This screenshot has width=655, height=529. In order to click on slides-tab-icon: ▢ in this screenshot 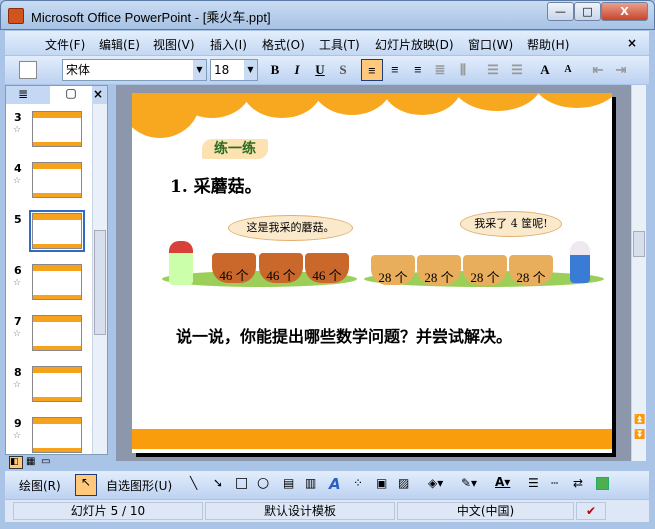, I will do `click(71, 95)`.